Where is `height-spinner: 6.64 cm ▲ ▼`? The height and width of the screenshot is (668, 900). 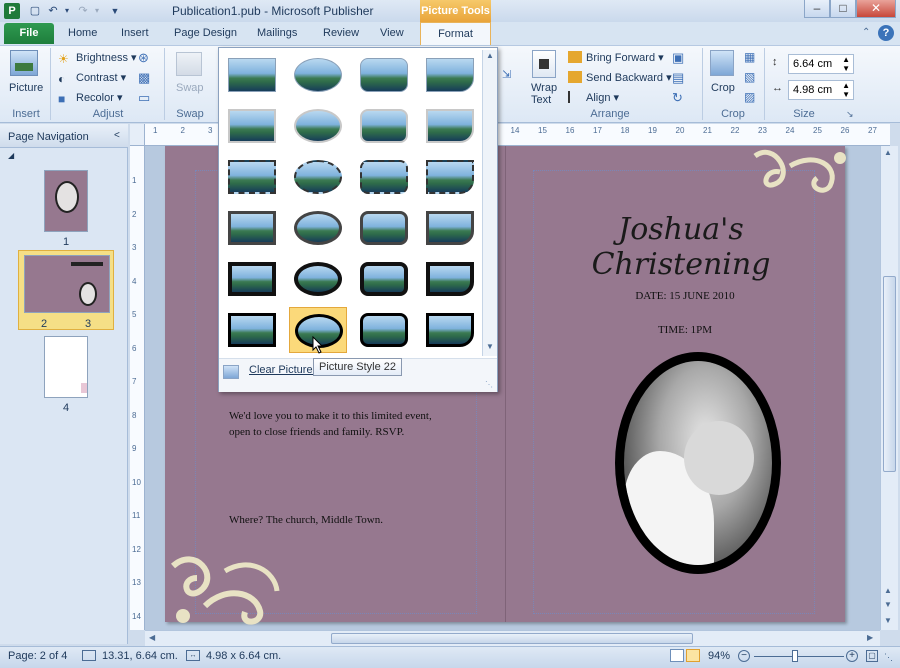 height-spinner: 6.64 cm ▲ ▼ is located at coordinates (821, 64).